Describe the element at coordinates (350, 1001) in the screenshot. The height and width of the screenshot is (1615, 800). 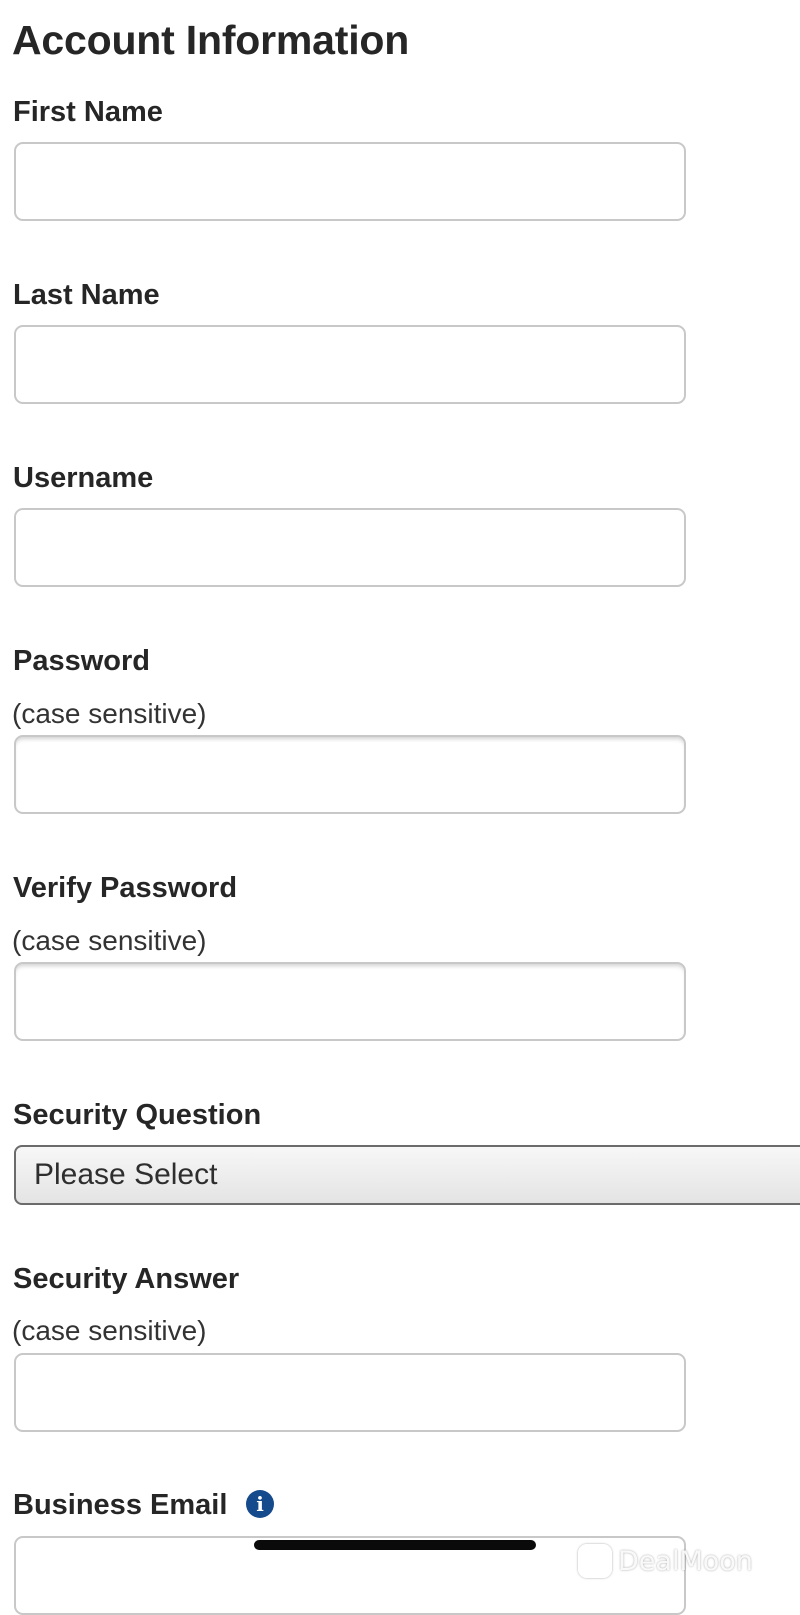
I see `verify-password-field` at that location.